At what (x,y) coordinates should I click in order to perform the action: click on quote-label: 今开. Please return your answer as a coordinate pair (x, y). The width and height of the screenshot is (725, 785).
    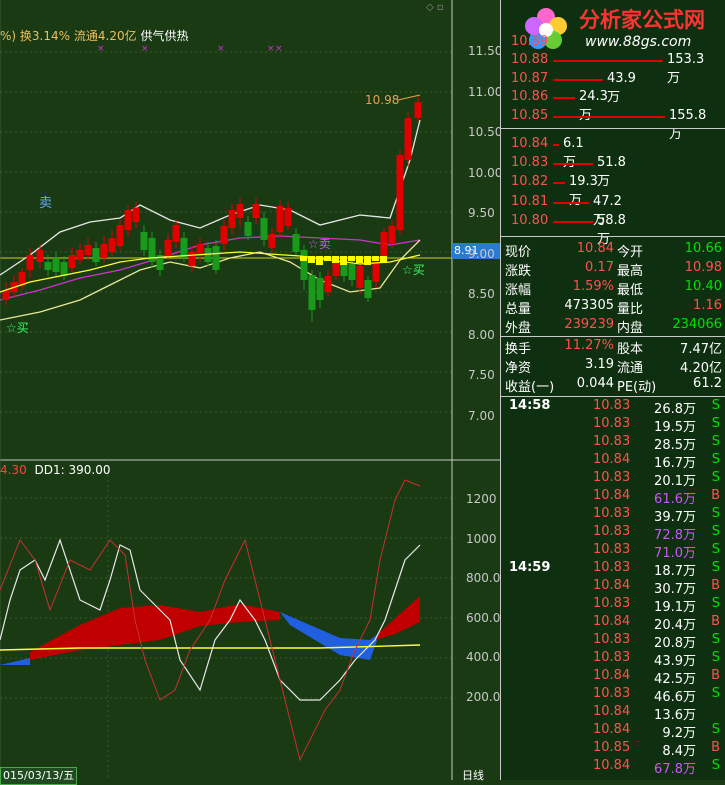
    Looking at the image, I should click on (630, 252).